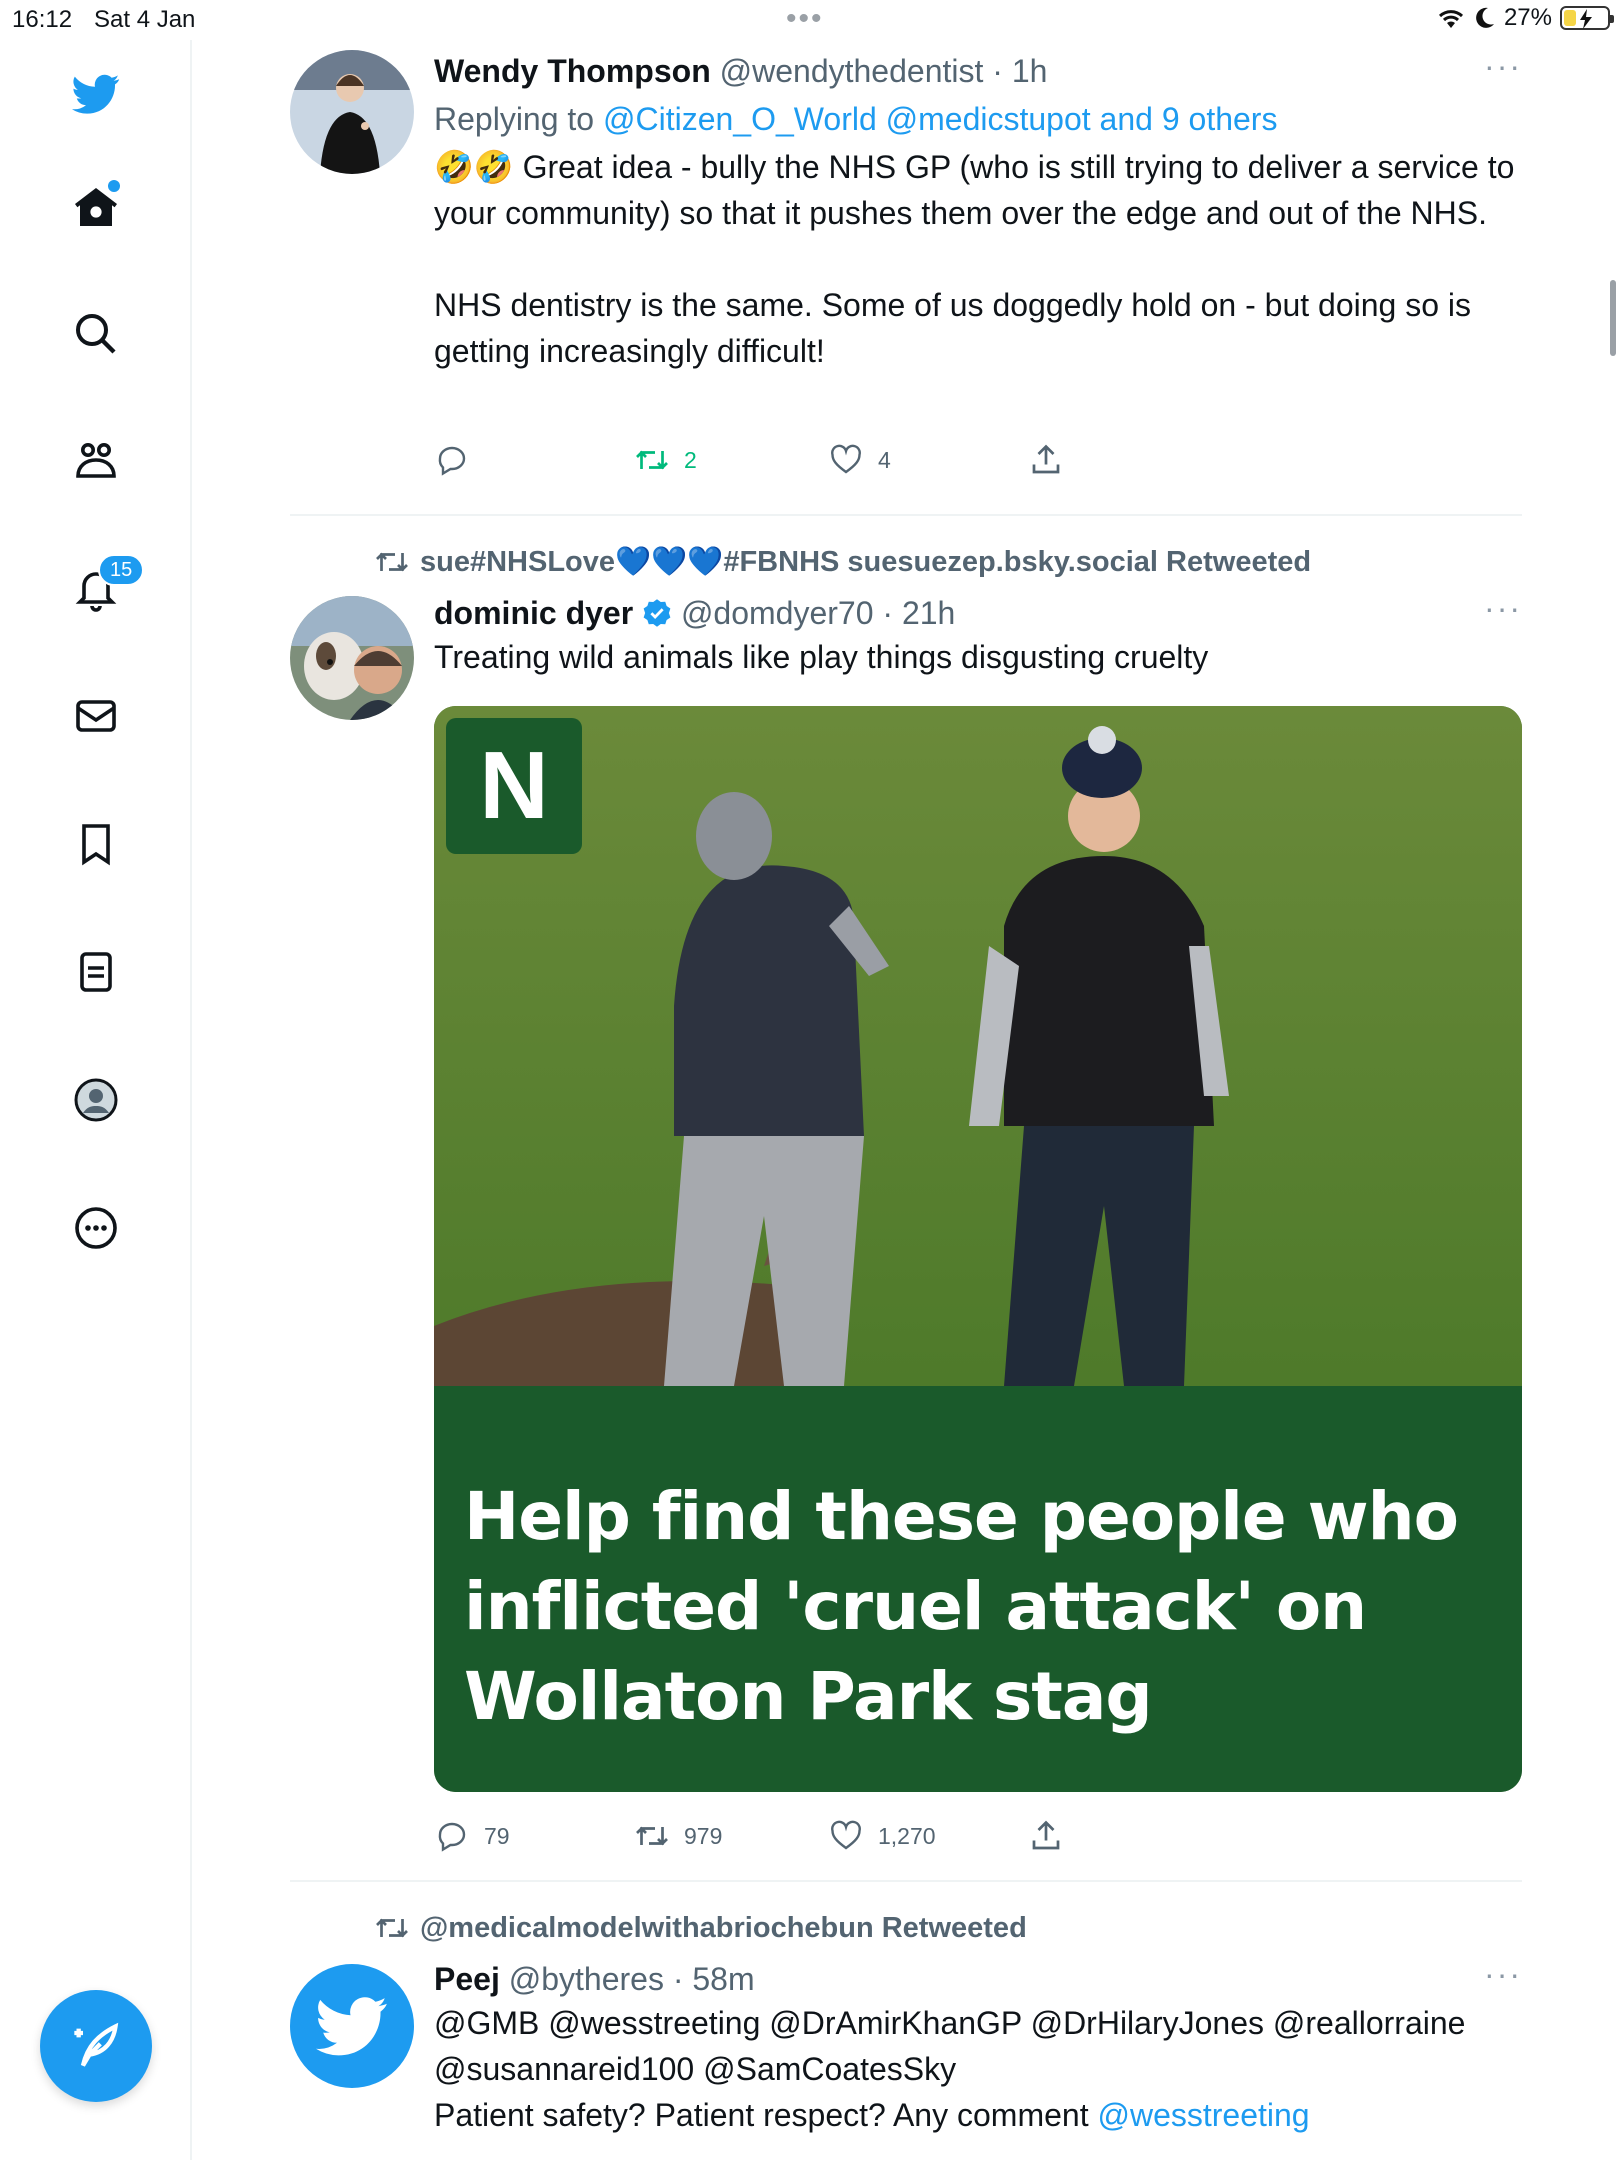  What do you see at coordinates (657, 613) in the screenshot?
I see `verified-badge-icon` at bounding box center [657, 613].